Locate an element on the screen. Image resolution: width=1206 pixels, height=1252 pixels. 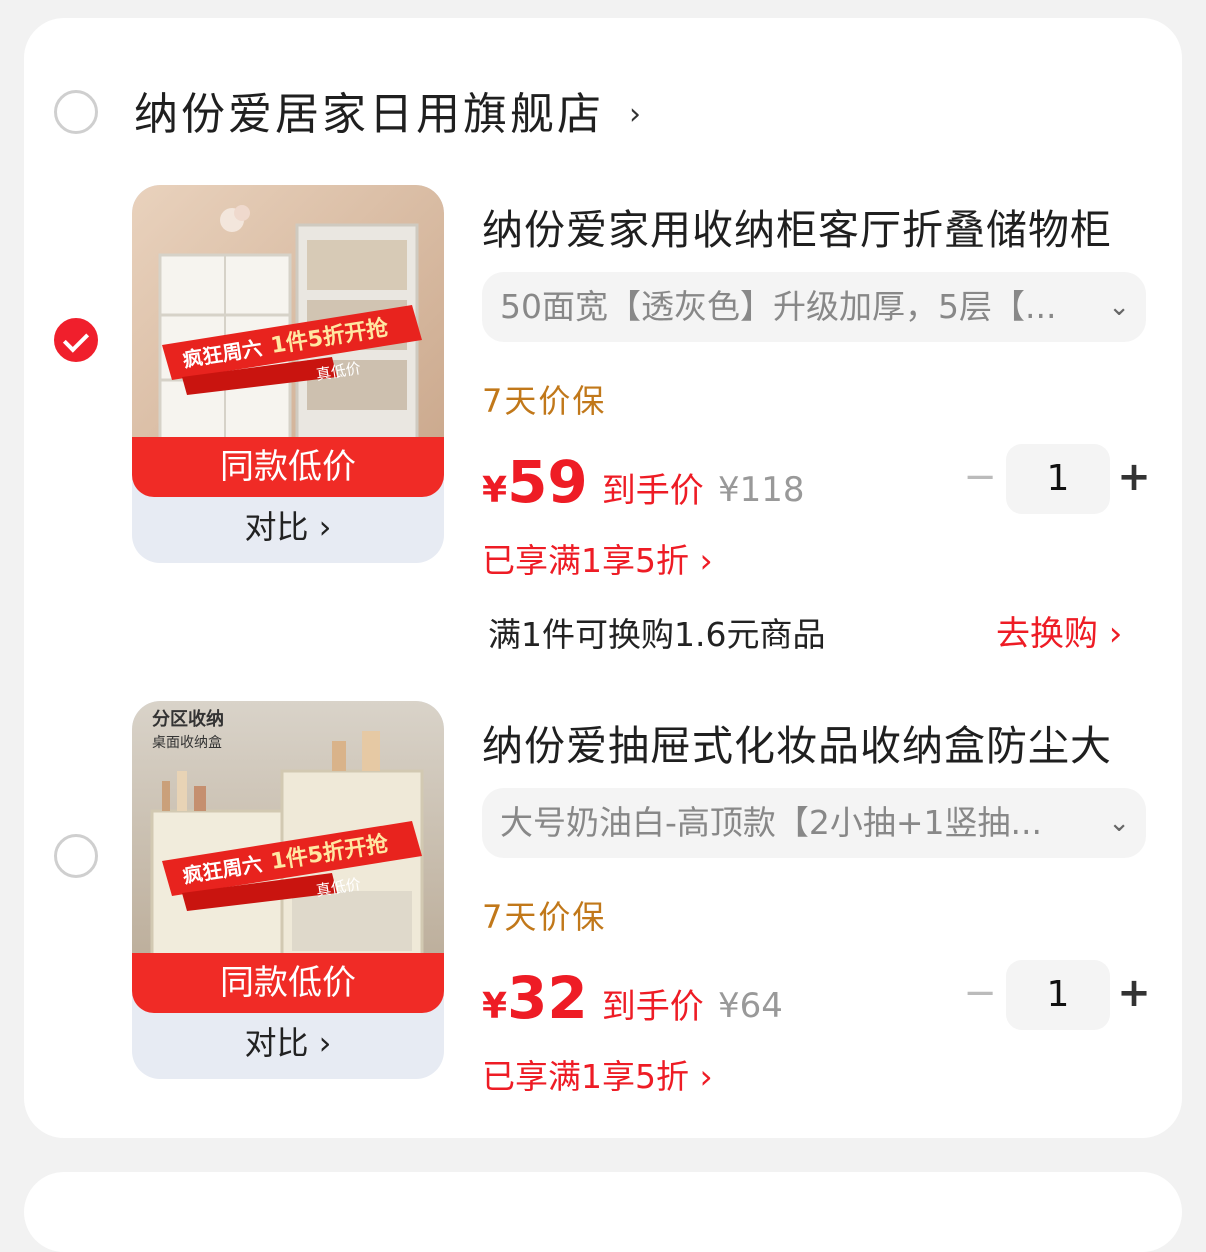
svg-text: 分区收纳 is located at coordinates (188, 719).